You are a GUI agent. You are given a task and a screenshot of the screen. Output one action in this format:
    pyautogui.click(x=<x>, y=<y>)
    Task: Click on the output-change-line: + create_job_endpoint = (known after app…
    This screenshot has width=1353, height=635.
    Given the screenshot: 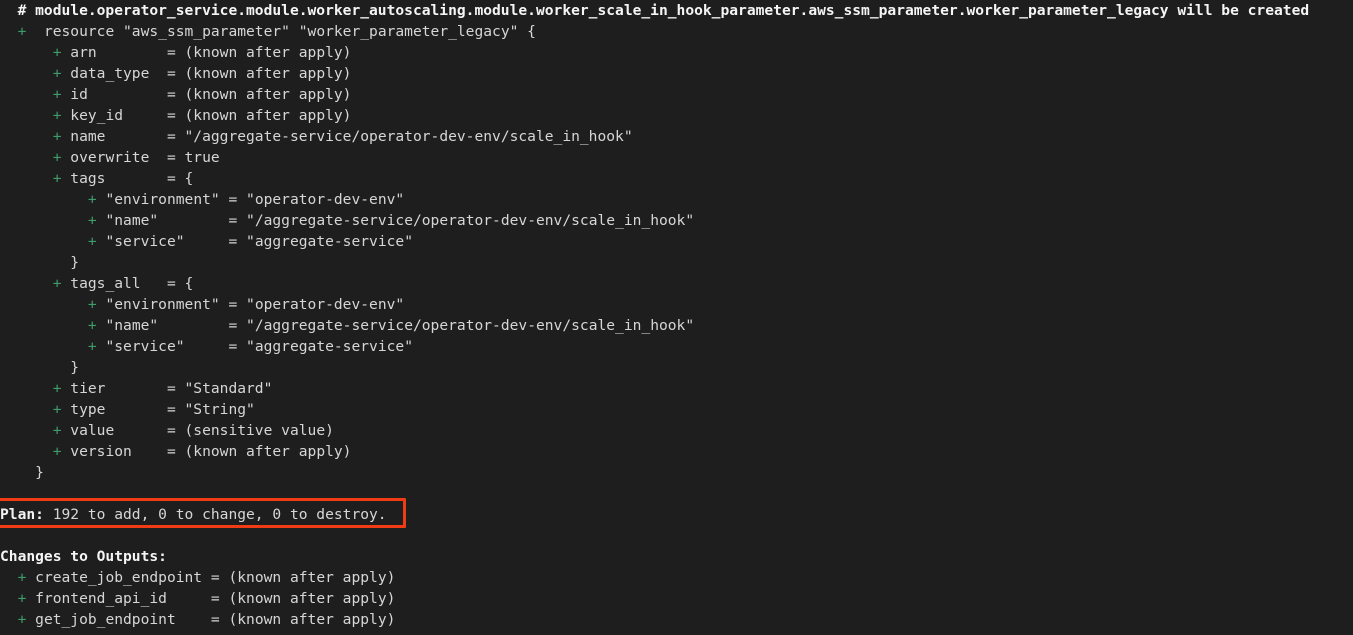 What is the action you would take?
    pyautogui.click(x=676, y=577)
    